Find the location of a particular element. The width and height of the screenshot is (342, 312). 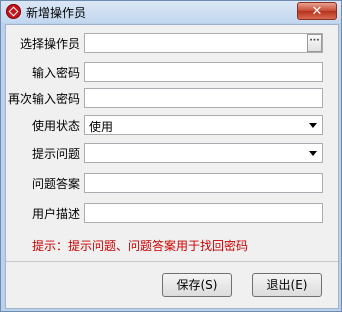

question-label: 提示问题 is located at coordinates (55, 154).